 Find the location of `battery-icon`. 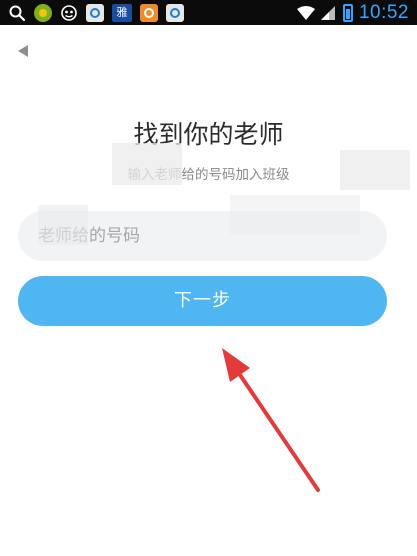

battery-icon is located at coordinates (347, 12).